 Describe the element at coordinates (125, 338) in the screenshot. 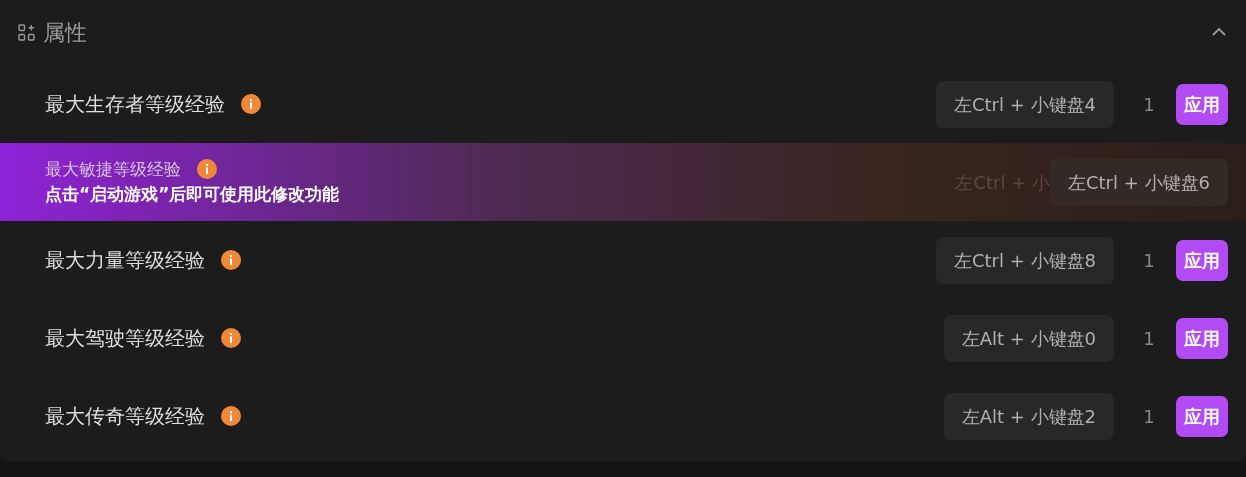

I see `setting-title: 最大驾驶等级经验` at that location.